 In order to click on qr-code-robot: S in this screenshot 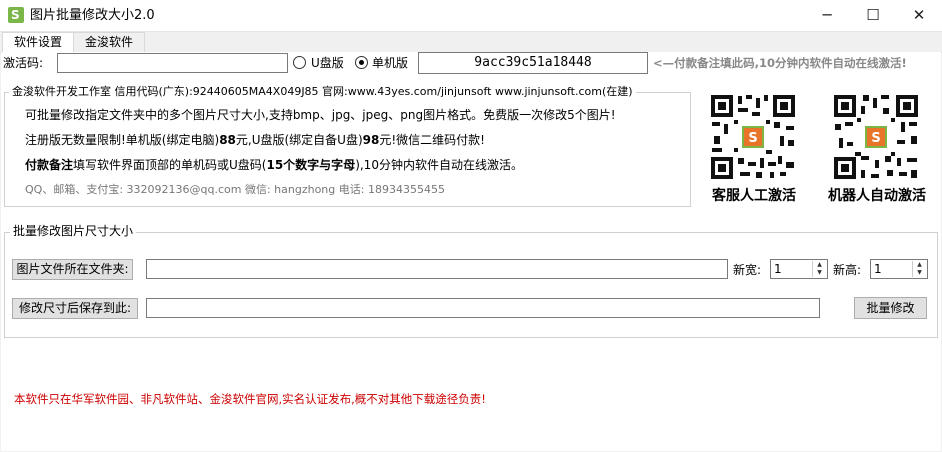, I will do `click(876, 137)`.